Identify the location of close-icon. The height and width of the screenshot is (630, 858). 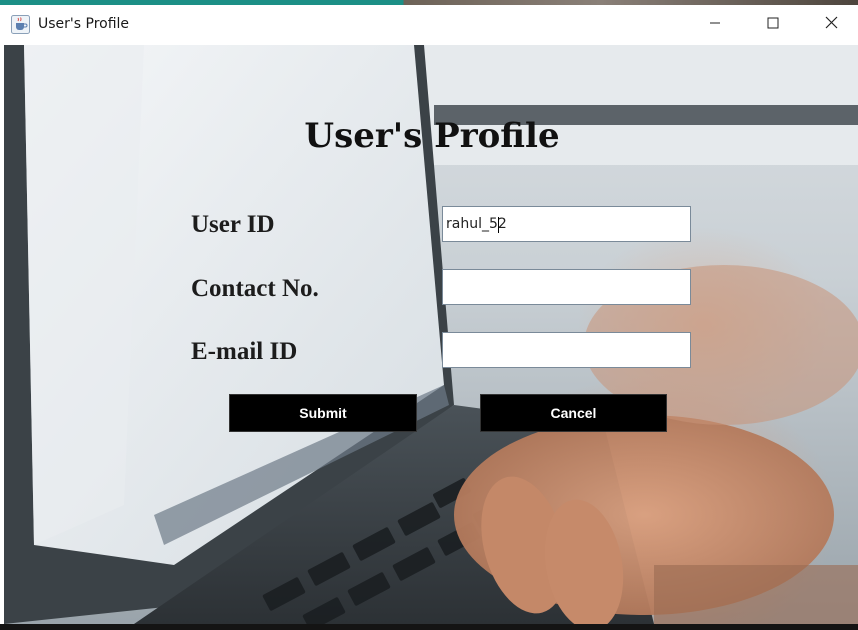
(831, 25).